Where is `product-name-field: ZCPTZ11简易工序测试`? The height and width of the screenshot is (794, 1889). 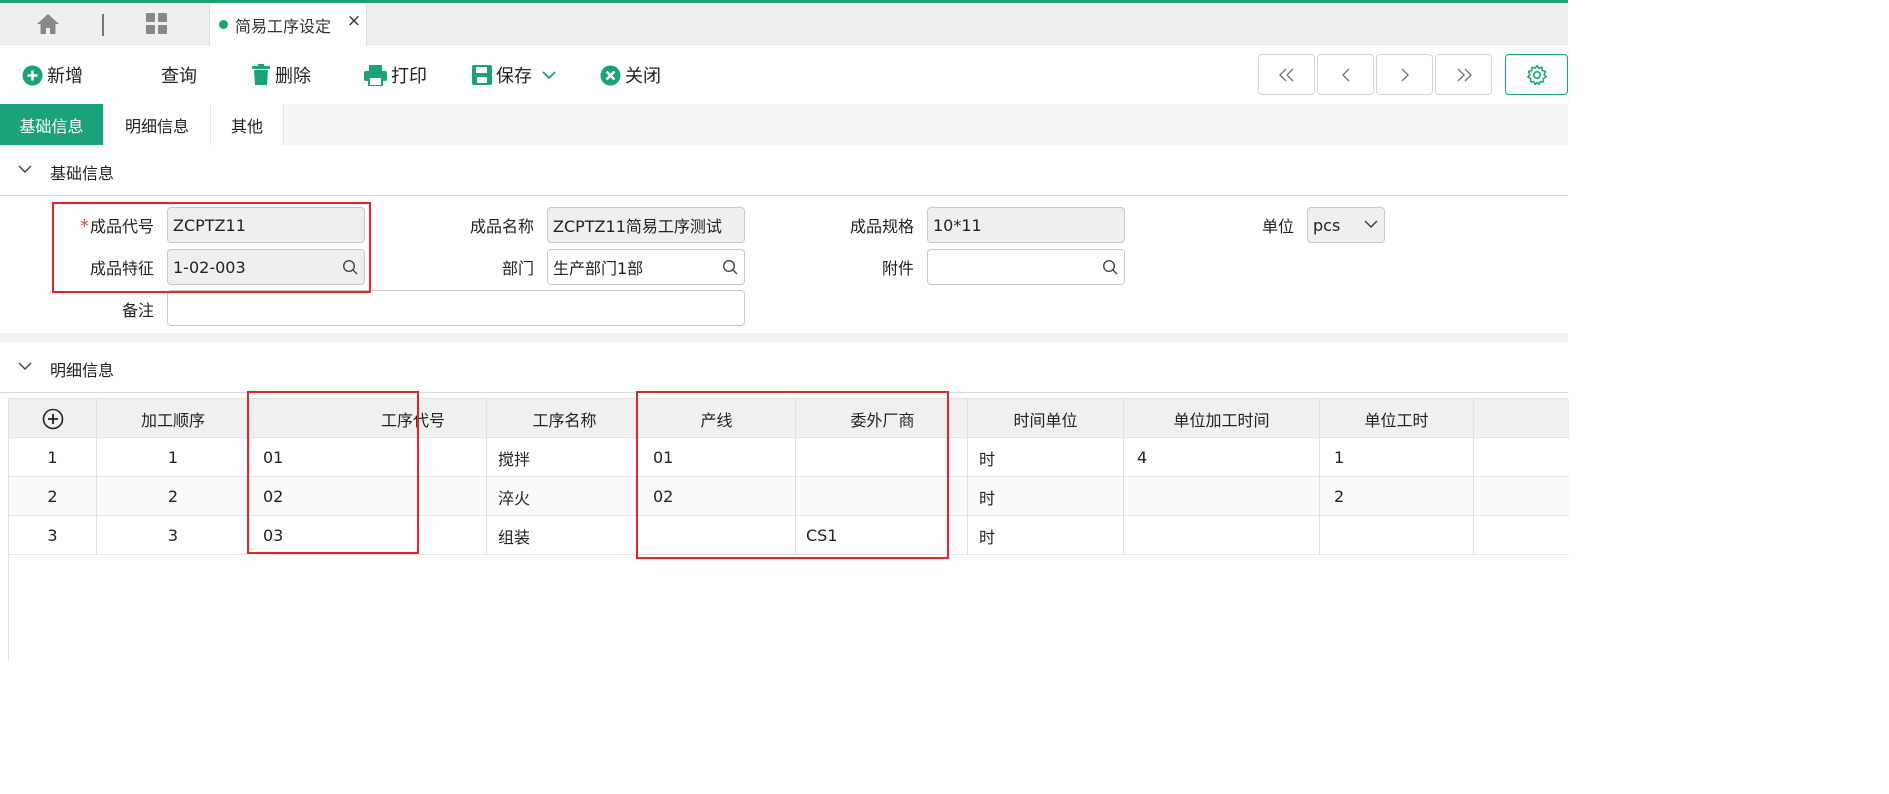
product-name-field: ZCPTZ11简易工序测试 is located at coordinates (646, 225).